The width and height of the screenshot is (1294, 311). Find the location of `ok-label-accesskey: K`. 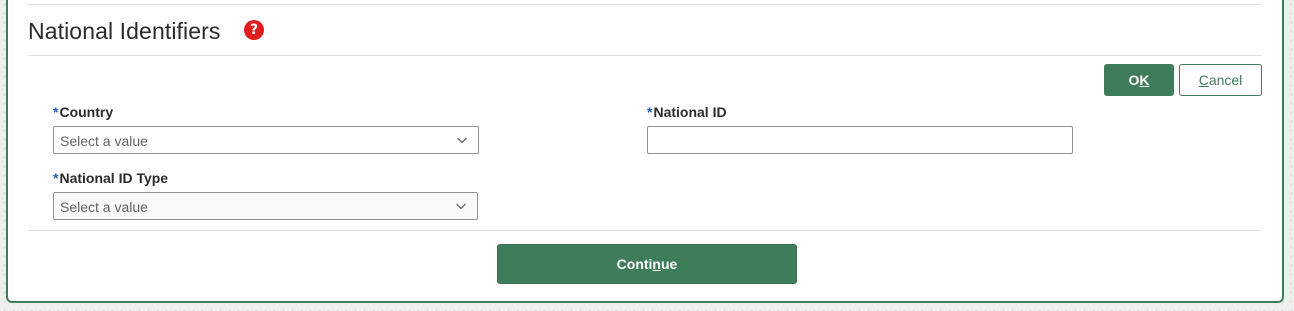

ok-label-accesskey: K is located at coordinates (1144, 80).